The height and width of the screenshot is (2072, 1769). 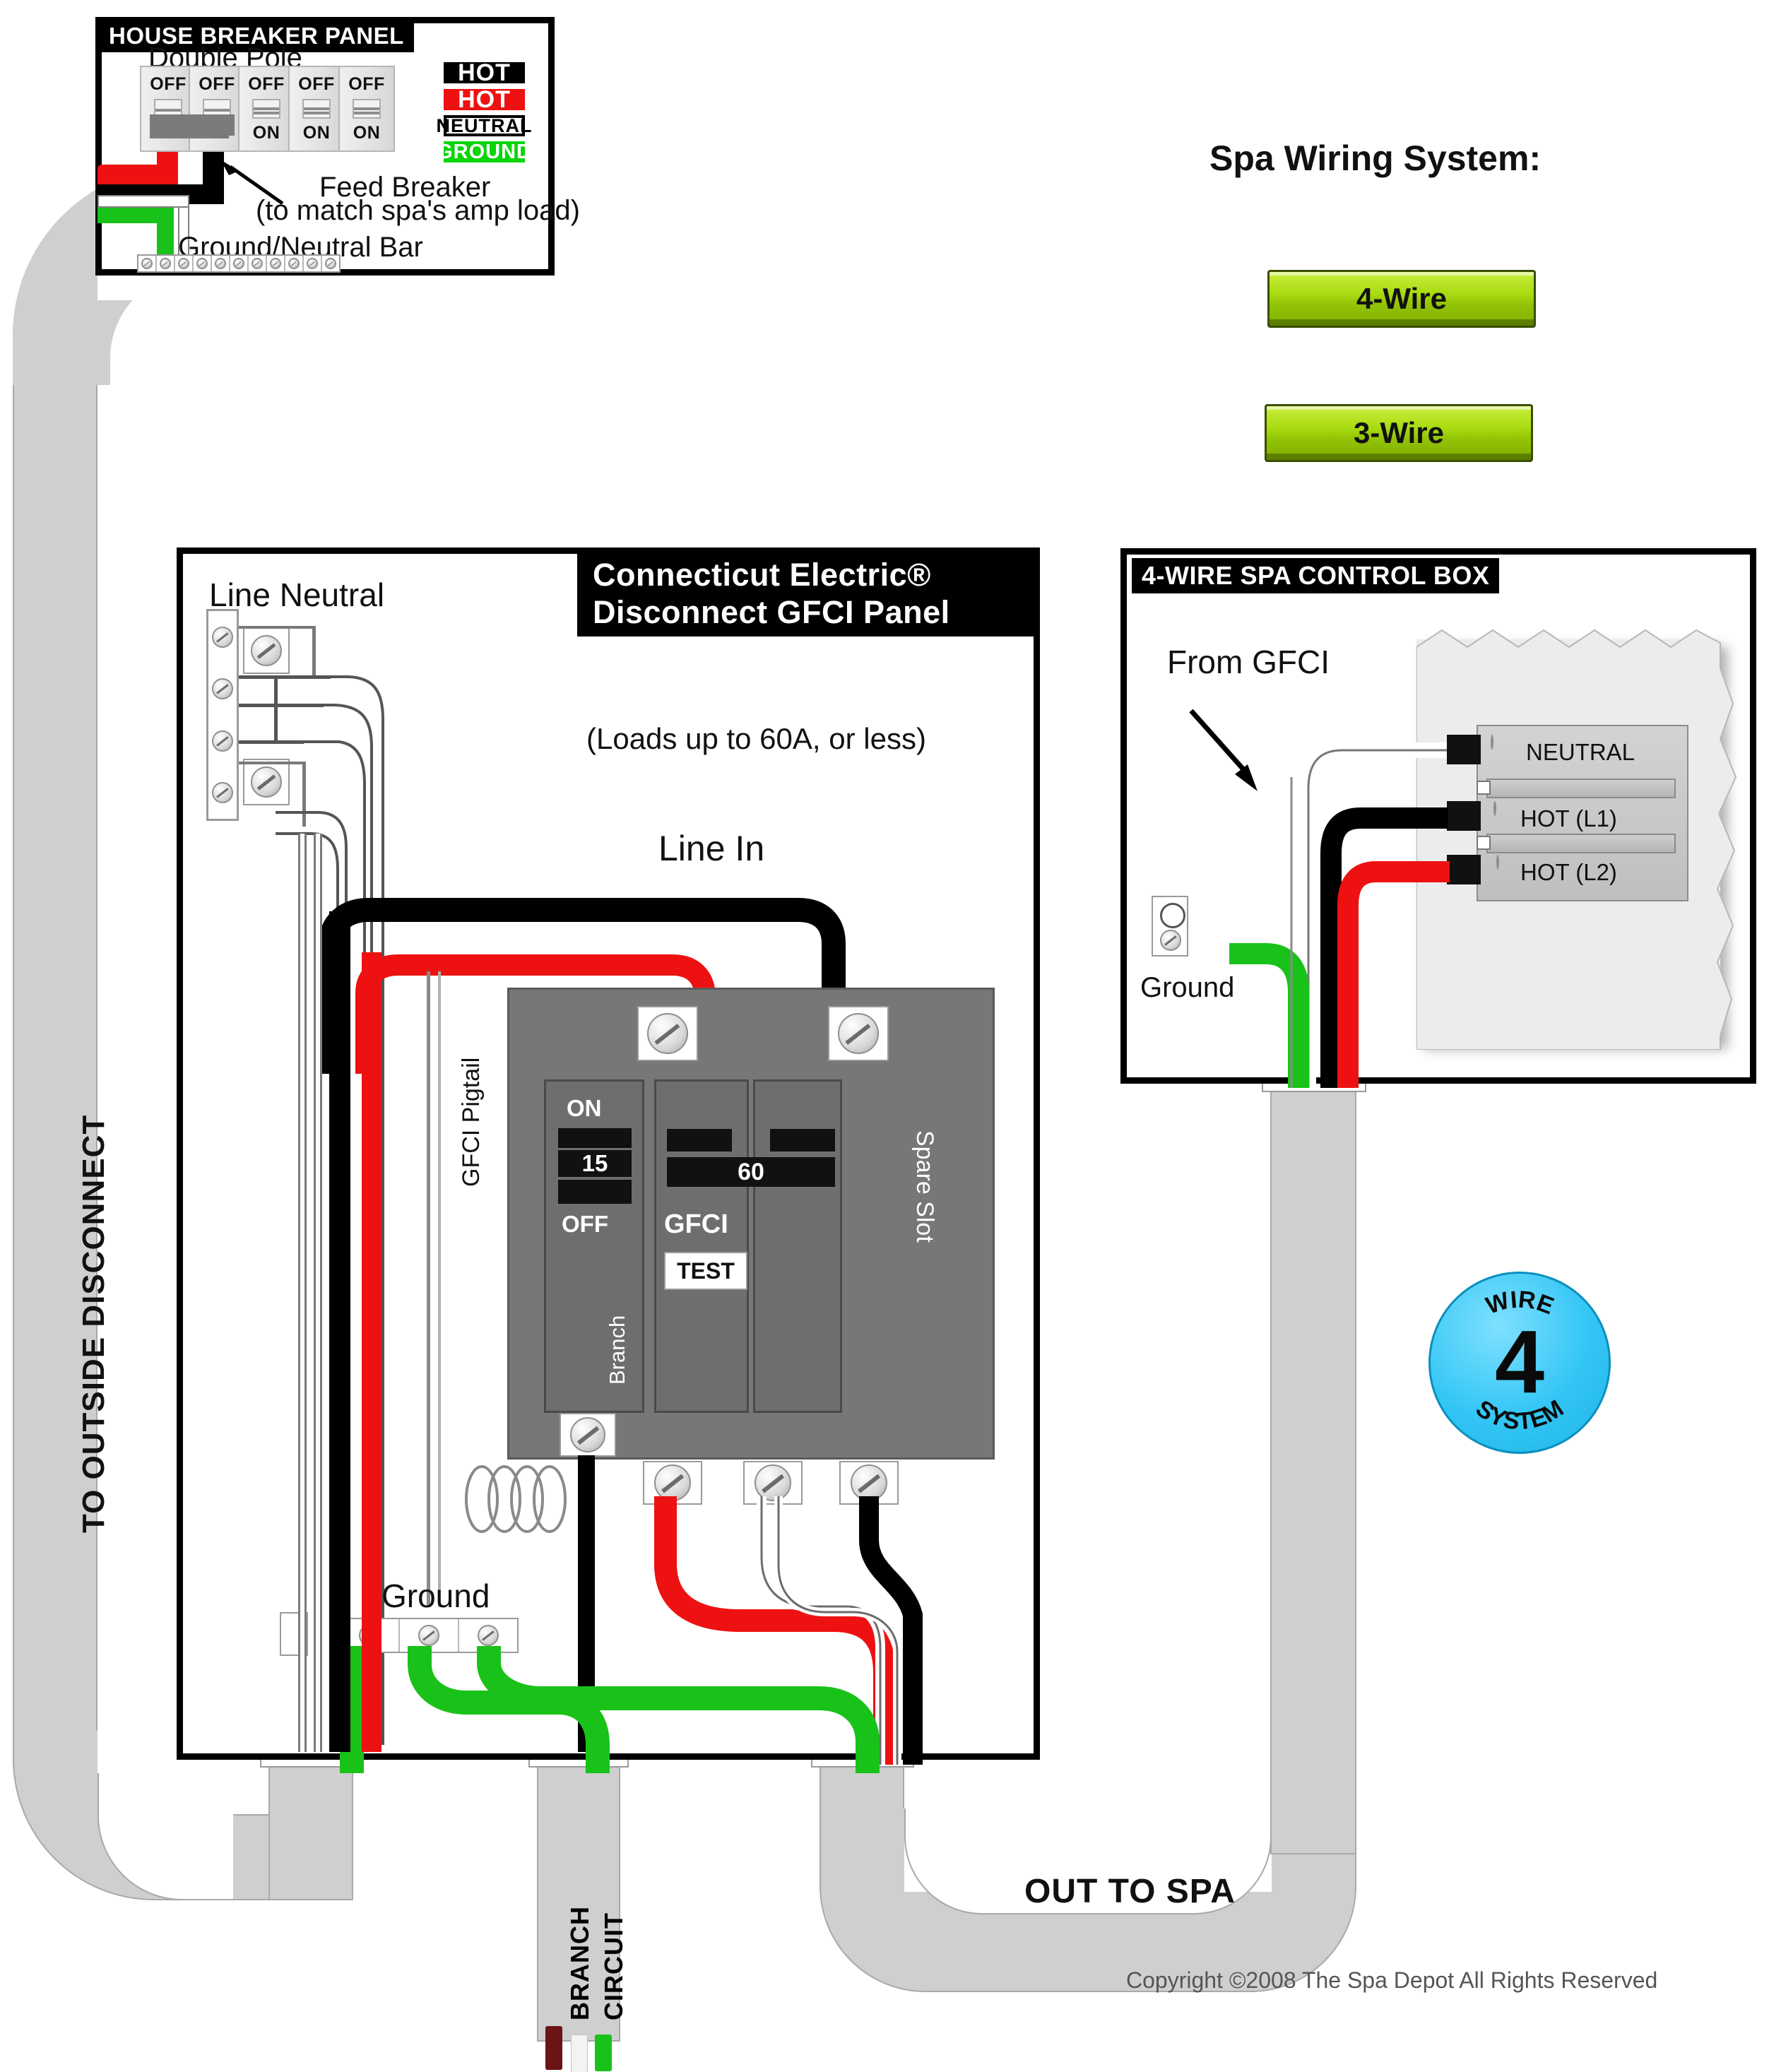 What do you see at coordinates (705, 1271) in the screenshot?
I see `gfci-test-button: TEST` at bounding box center [705, 1271].